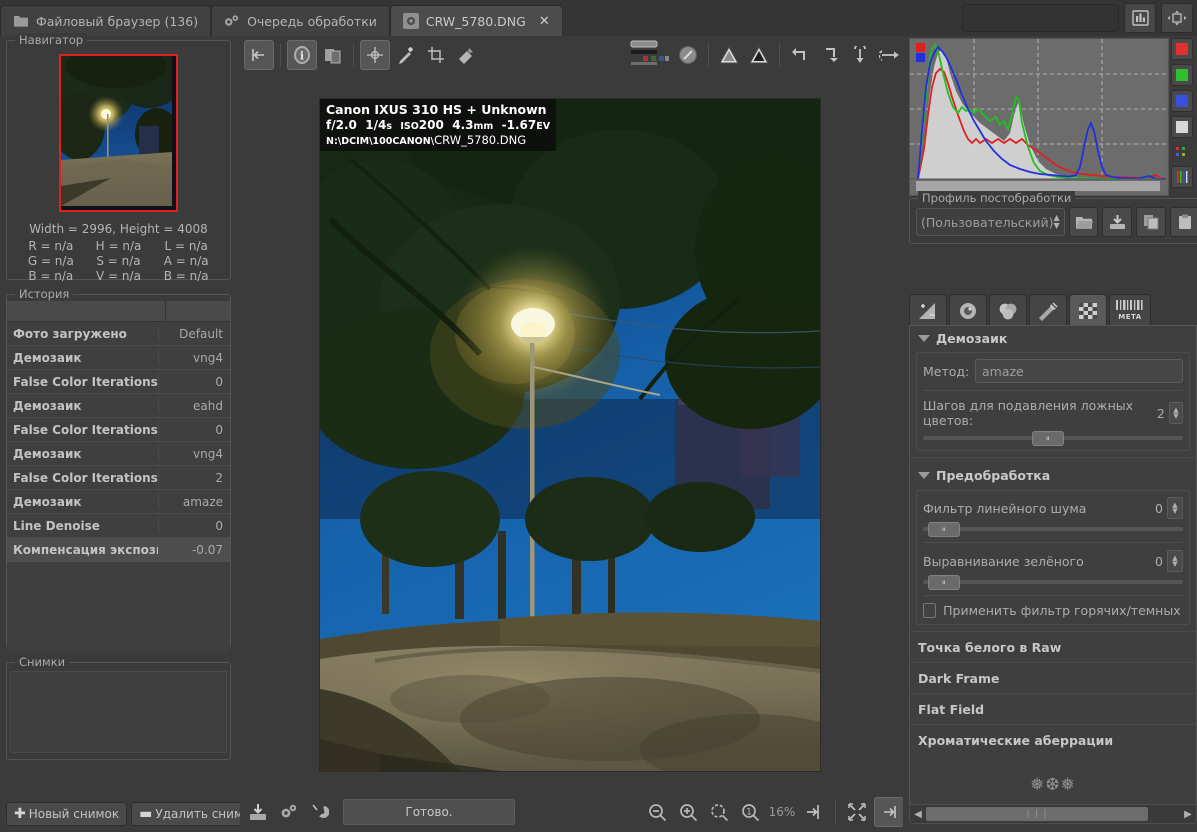 The width and height of the screenshot is (1197, 832). I want to click on history-row-name: Line Denoise, so click(56, 525).